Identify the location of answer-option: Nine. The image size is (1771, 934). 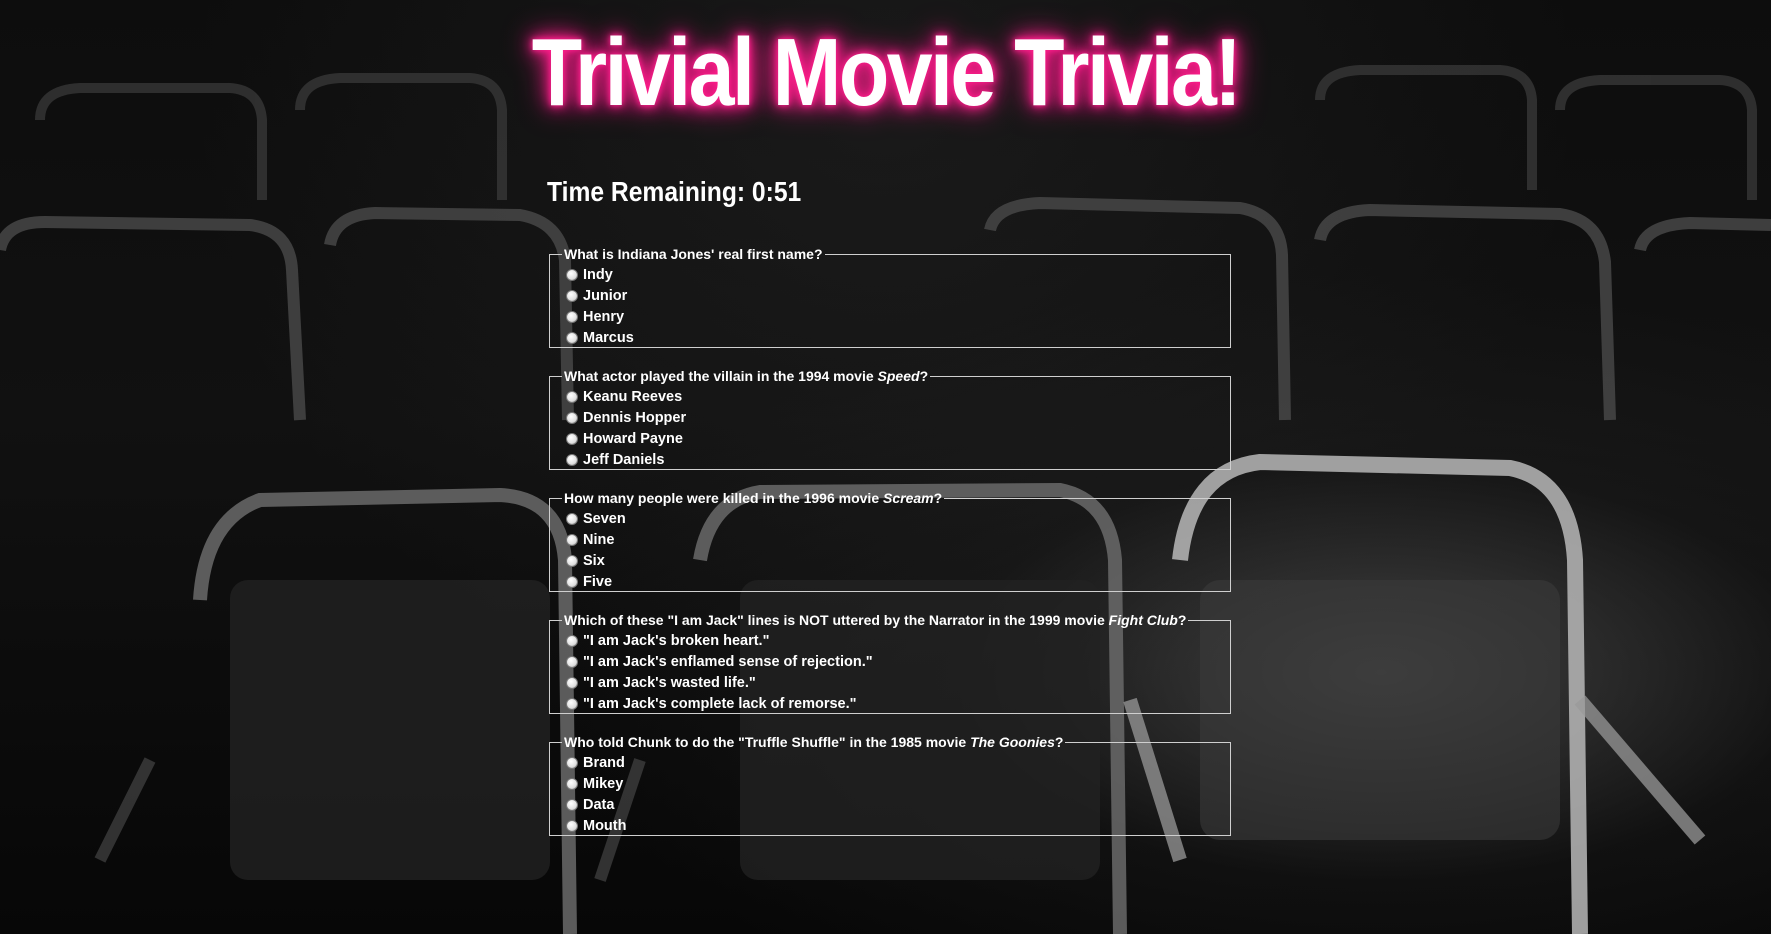
(891, 539).